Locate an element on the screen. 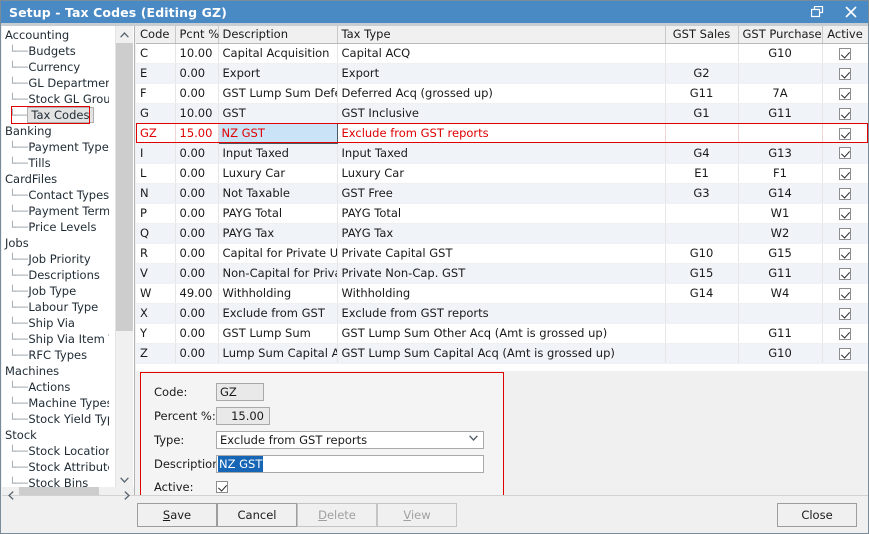 The image size is (869, 534). sidebar-item-labour-type: └──Labour Type is located at coordinates (55, 307).